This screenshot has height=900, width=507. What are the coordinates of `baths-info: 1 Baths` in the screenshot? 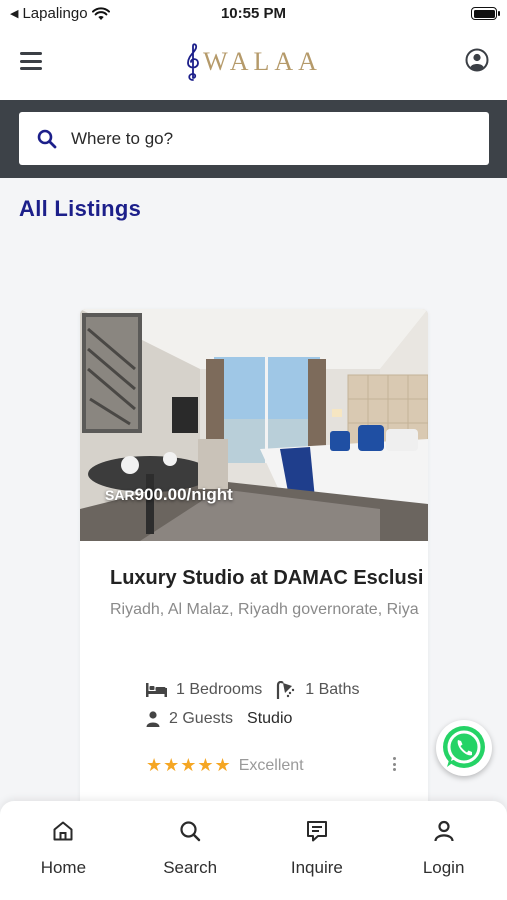 It's located at (318, 690).